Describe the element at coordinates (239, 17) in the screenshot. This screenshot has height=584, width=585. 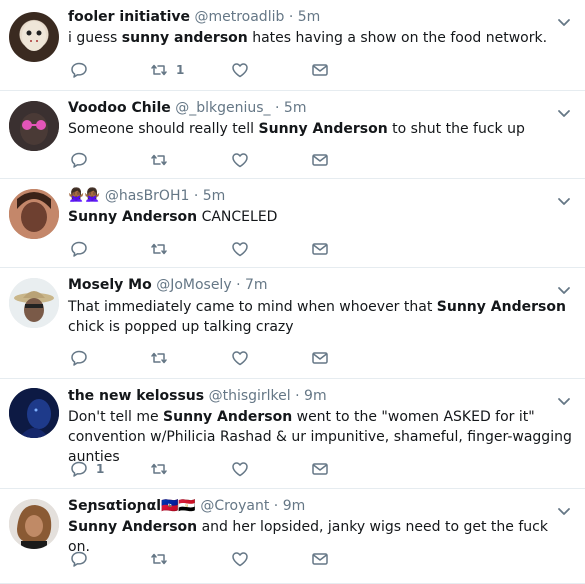
I see `username: @metroadlib` at that location.